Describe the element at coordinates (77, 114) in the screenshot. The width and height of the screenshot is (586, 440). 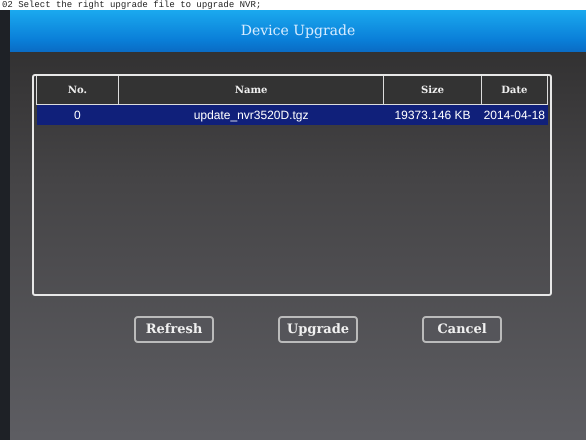
I see `table-cell: 0` at that location.